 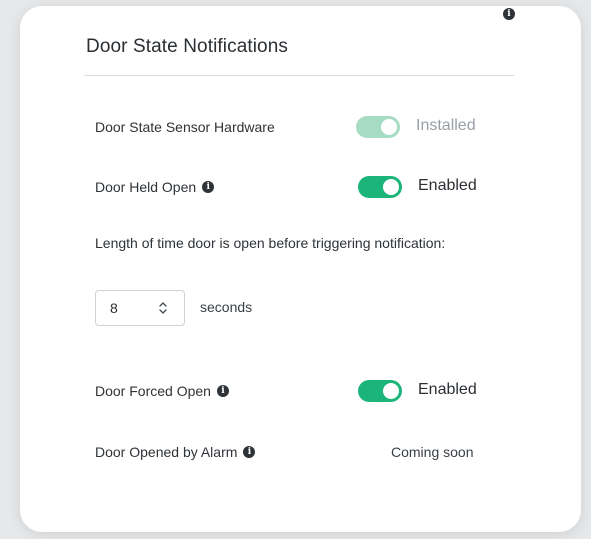 I want to click on held-open-label: Door Held Open i, so click(x=155, y=187).